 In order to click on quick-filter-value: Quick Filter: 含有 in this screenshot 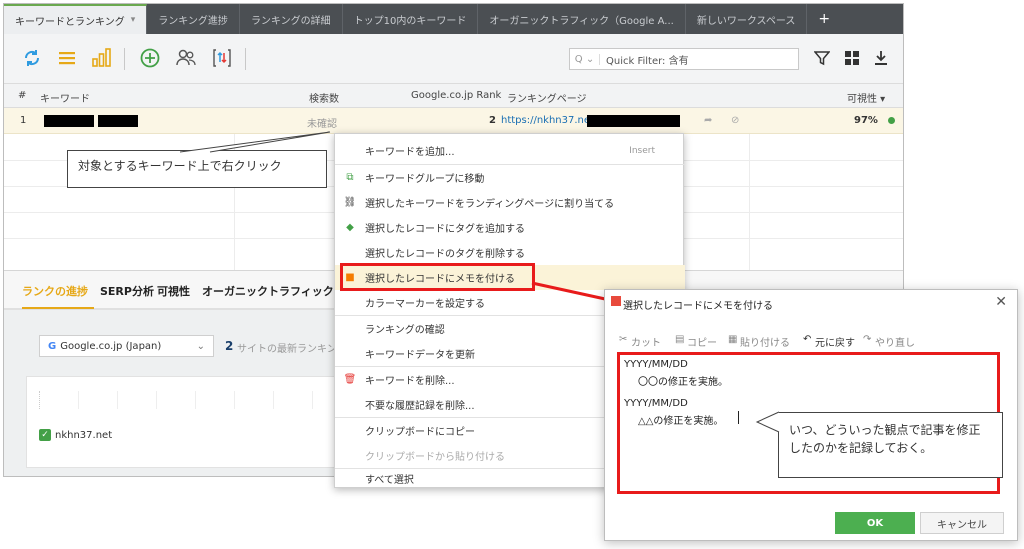, I will do `click(647, 61)`.